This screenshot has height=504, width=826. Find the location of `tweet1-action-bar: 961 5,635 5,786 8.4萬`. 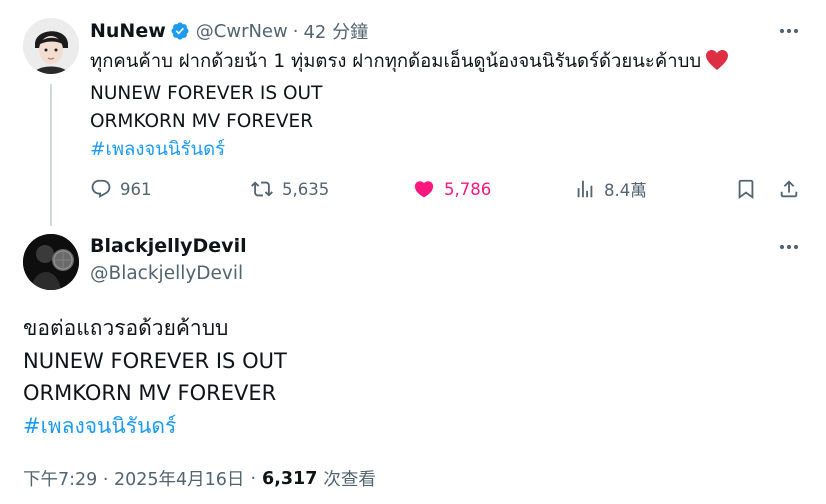

tweet1-action-bar: 961 5,635 5,786 8.4萬 is located at coordinates (448, 189).